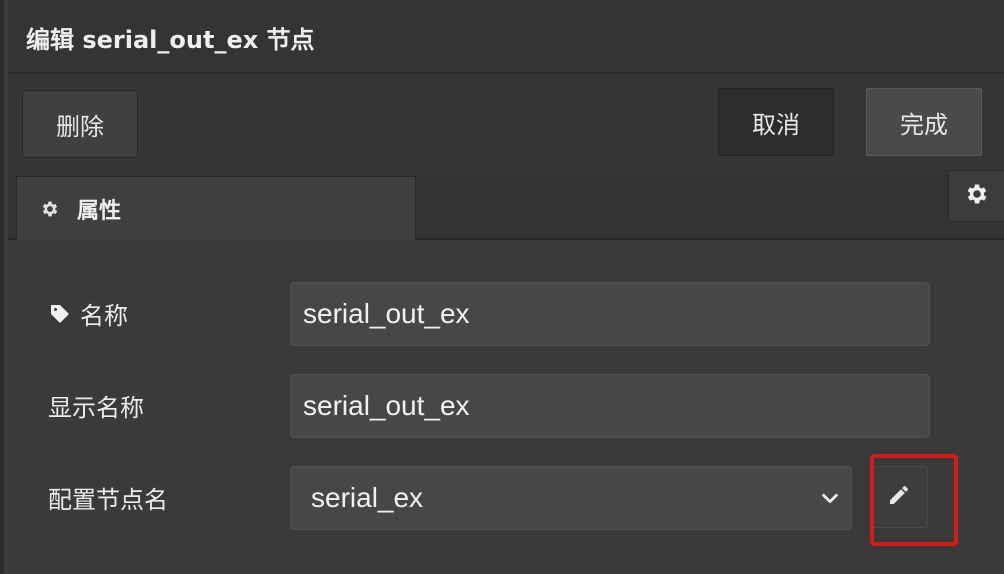 Image resolution: width=1004 pixels, height=574 pixels. Describe the element at coordinates (170, 40) in the screenshot. I see `tray-title: 编辑 serial_out_ex 节点` at that location.